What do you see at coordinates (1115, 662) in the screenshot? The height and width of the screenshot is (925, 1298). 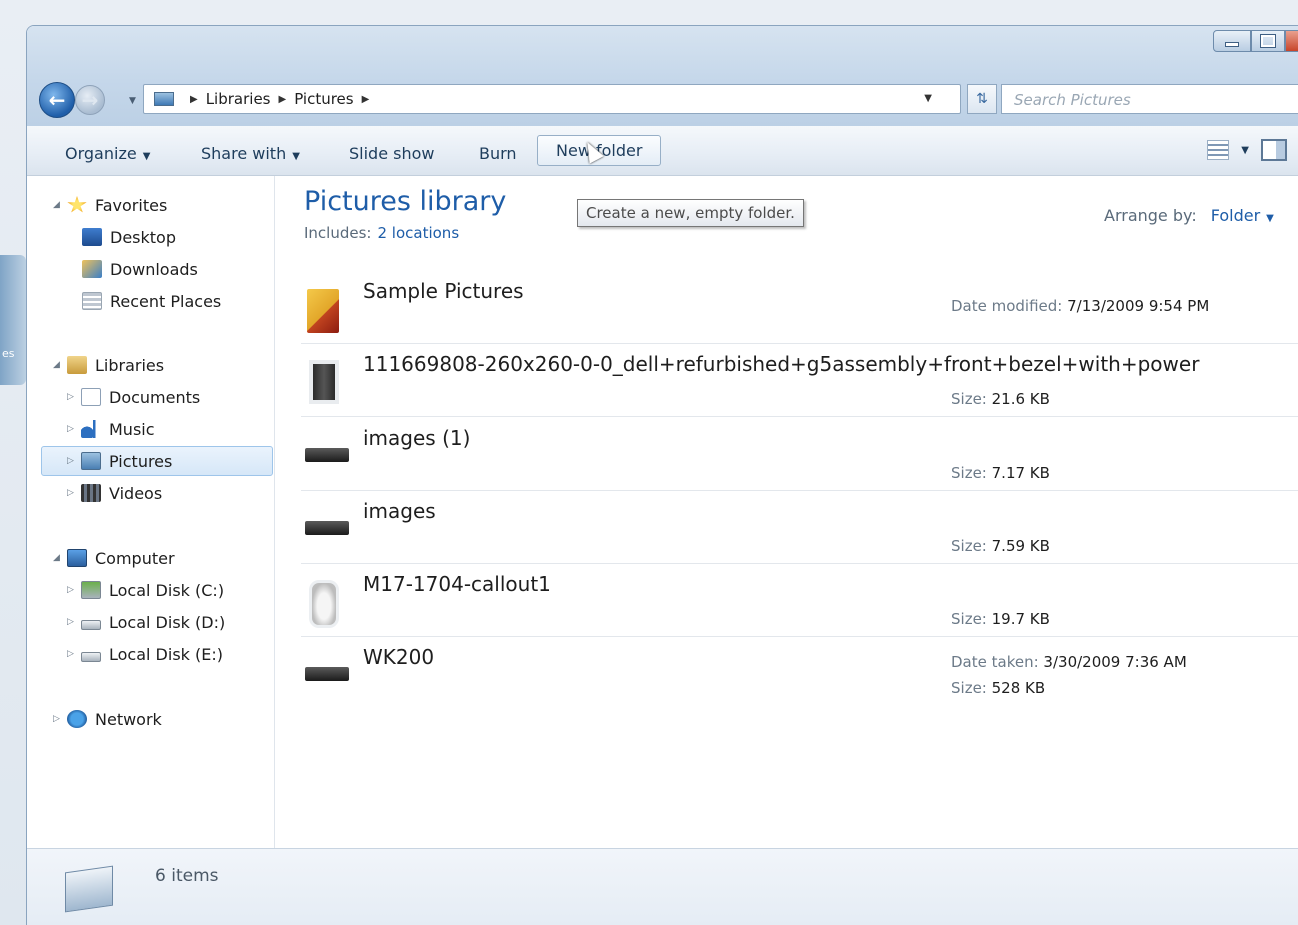 I see `meta-value: 3/30/2009 7:36 AM` at bounding box center [1115, 662].